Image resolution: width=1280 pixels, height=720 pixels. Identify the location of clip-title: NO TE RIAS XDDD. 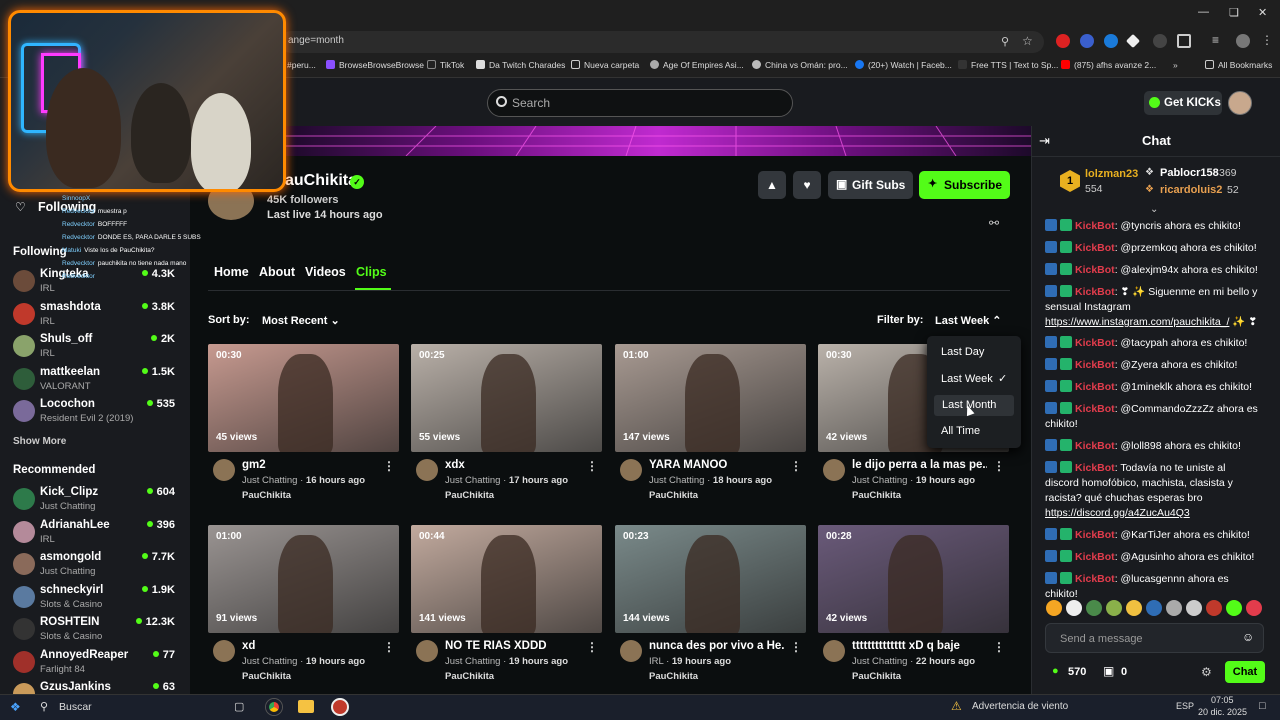
(512, 646).